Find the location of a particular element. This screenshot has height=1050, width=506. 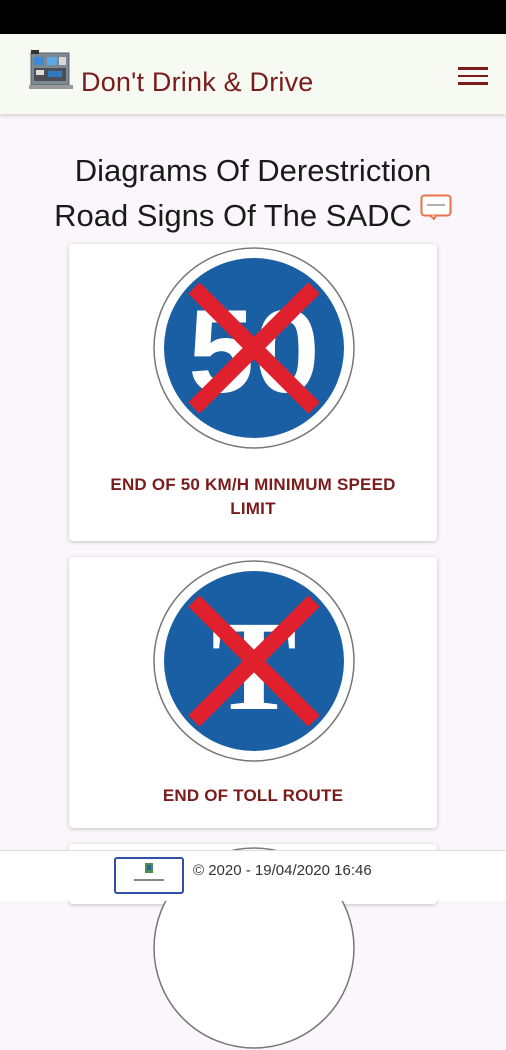

footer-badge-button is located at coordinates (149, 875).